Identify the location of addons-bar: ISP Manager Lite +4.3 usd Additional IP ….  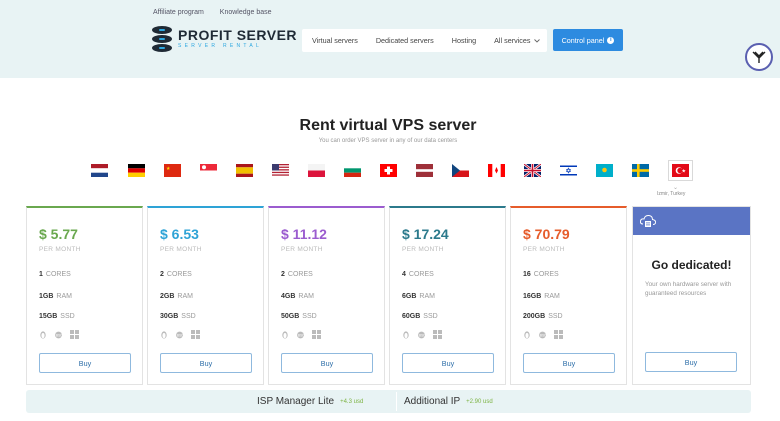
(388, 401).